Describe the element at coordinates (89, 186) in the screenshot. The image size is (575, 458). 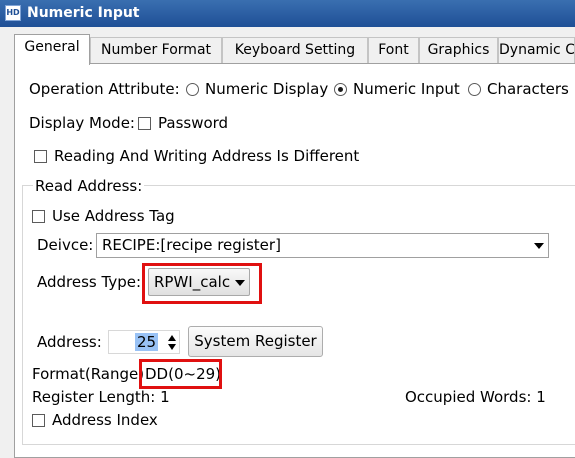
I see `read-address-group-title: Read Address:` at that location.